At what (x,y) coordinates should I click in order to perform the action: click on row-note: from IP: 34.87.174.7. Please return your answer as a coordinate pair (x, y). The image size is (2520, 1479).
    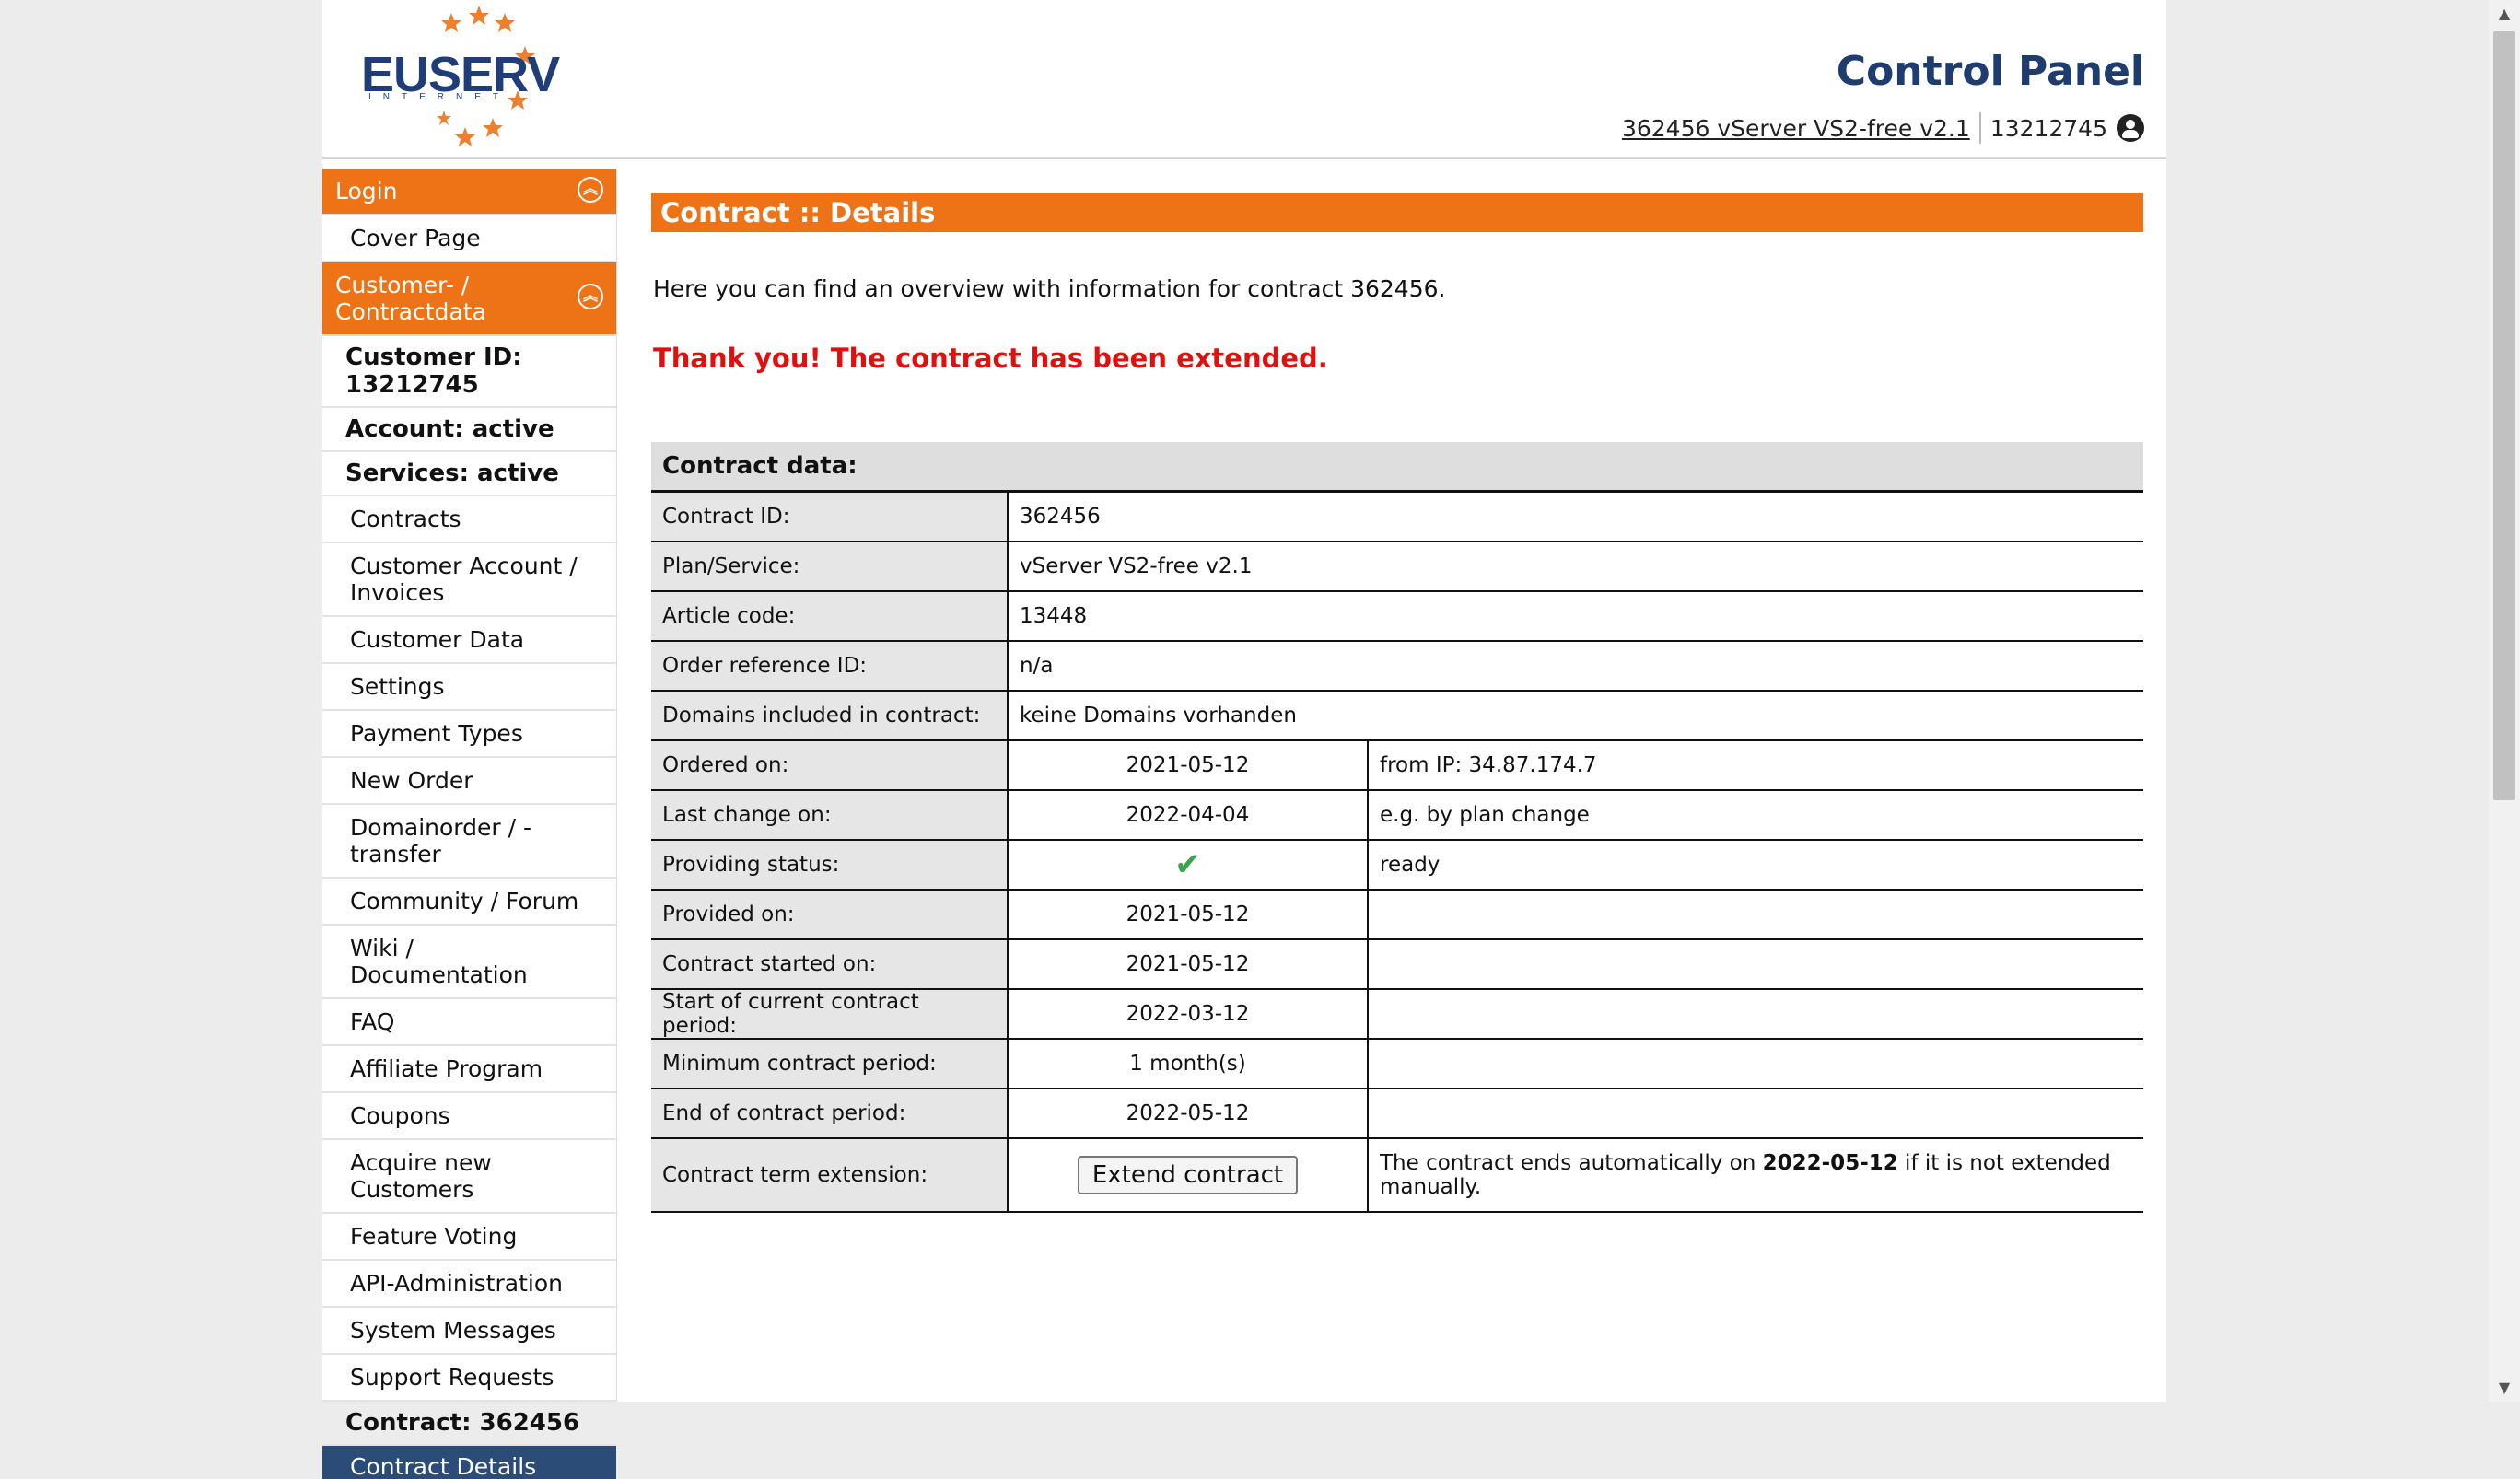
    Looking at the image, I should click on (1755, 765).